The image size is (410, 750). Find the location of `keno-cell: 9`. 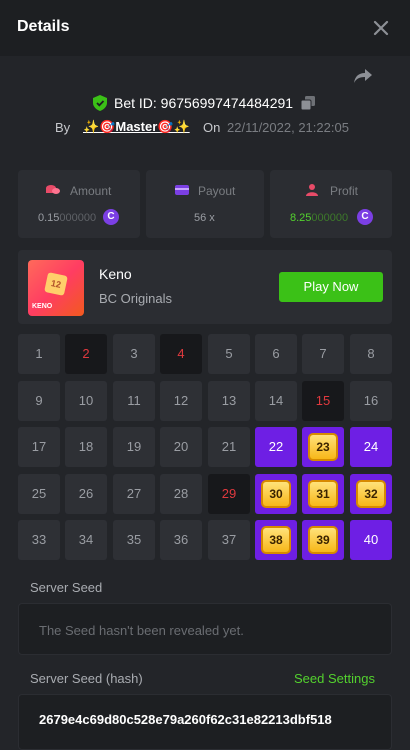

keno-cell: 9 is located at coordinates (39, 401).